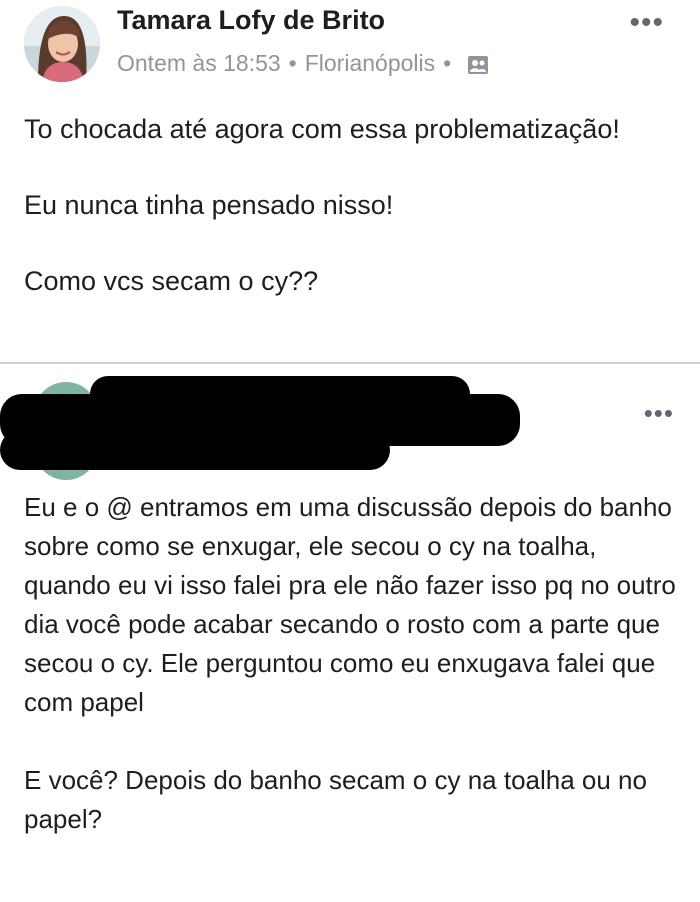 This screenshot has width=700, height=902. I want to click on author-name: Tamara Lofy de Brito, so click(251, 20).